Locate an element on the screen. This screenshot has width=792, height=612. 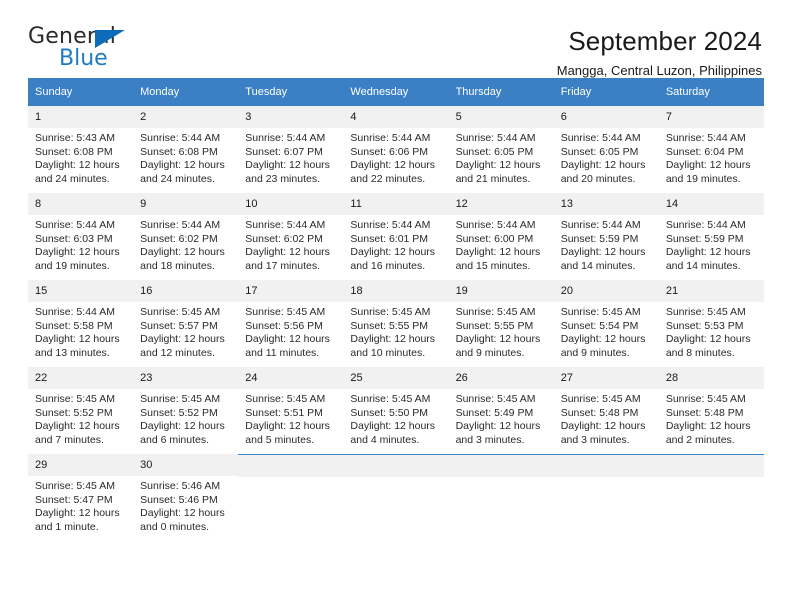
daylight-text-line2: and 14 minutes. is located at coordinates (598, 265).